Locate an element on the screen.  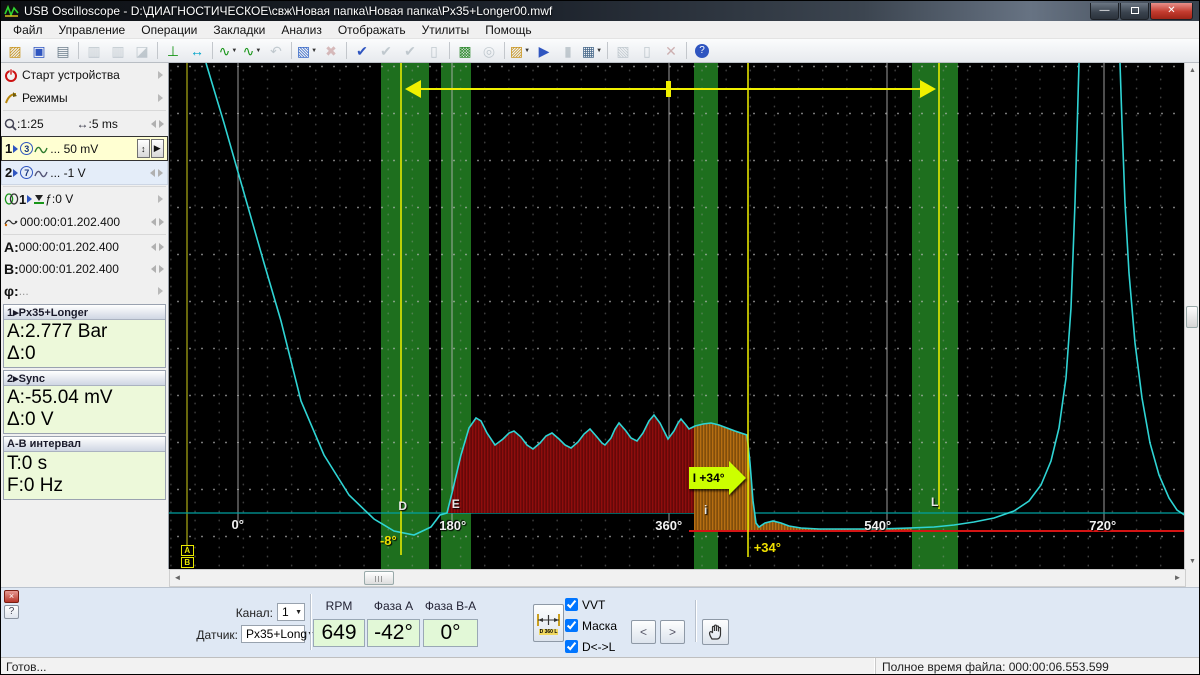
marker-a-label: A: is located at coordinates (11, 247).